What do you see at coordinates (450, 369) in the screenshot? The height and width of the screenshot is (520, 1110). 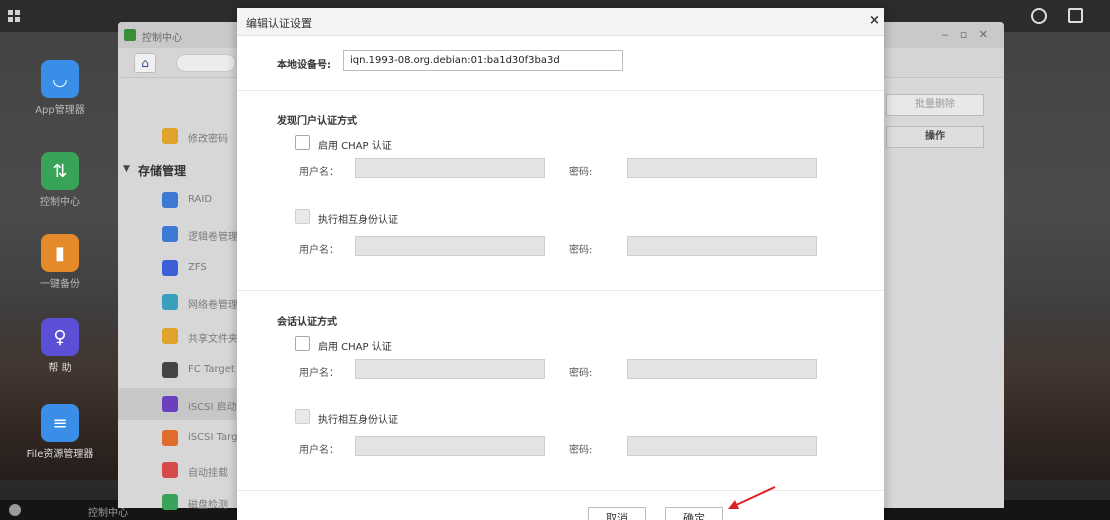 I see `session-chap-username-input` at bounding box center [450, 369].